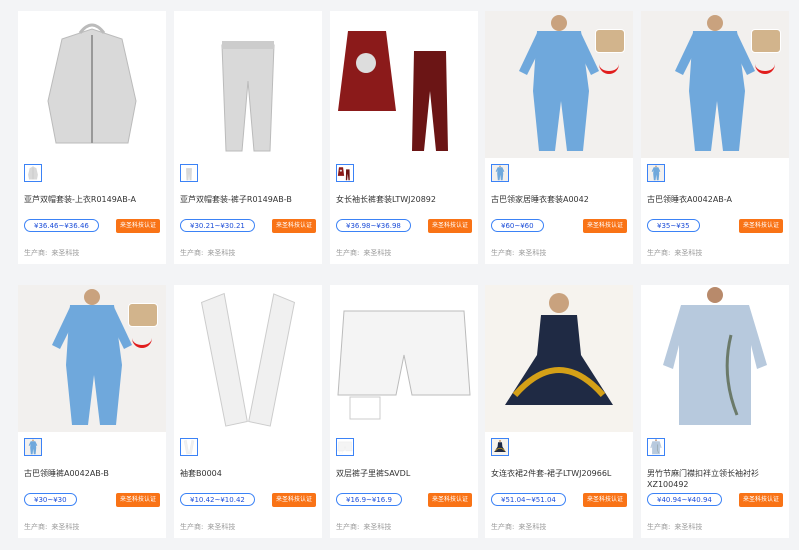 Image resolution: width=799 pixels, height=550 pixels. I want to click on price-range: ¥35~¥35, so click(673, 225).